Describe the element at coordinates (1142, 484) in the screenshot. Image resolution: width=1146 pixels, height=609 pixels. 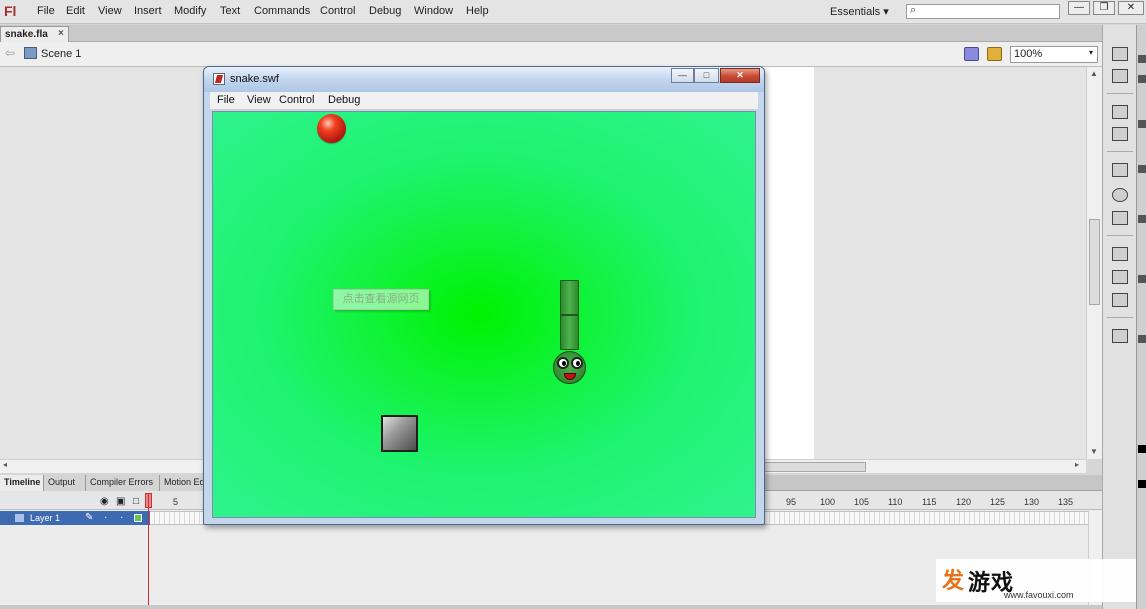
I see `fill-color-icon` at that location.